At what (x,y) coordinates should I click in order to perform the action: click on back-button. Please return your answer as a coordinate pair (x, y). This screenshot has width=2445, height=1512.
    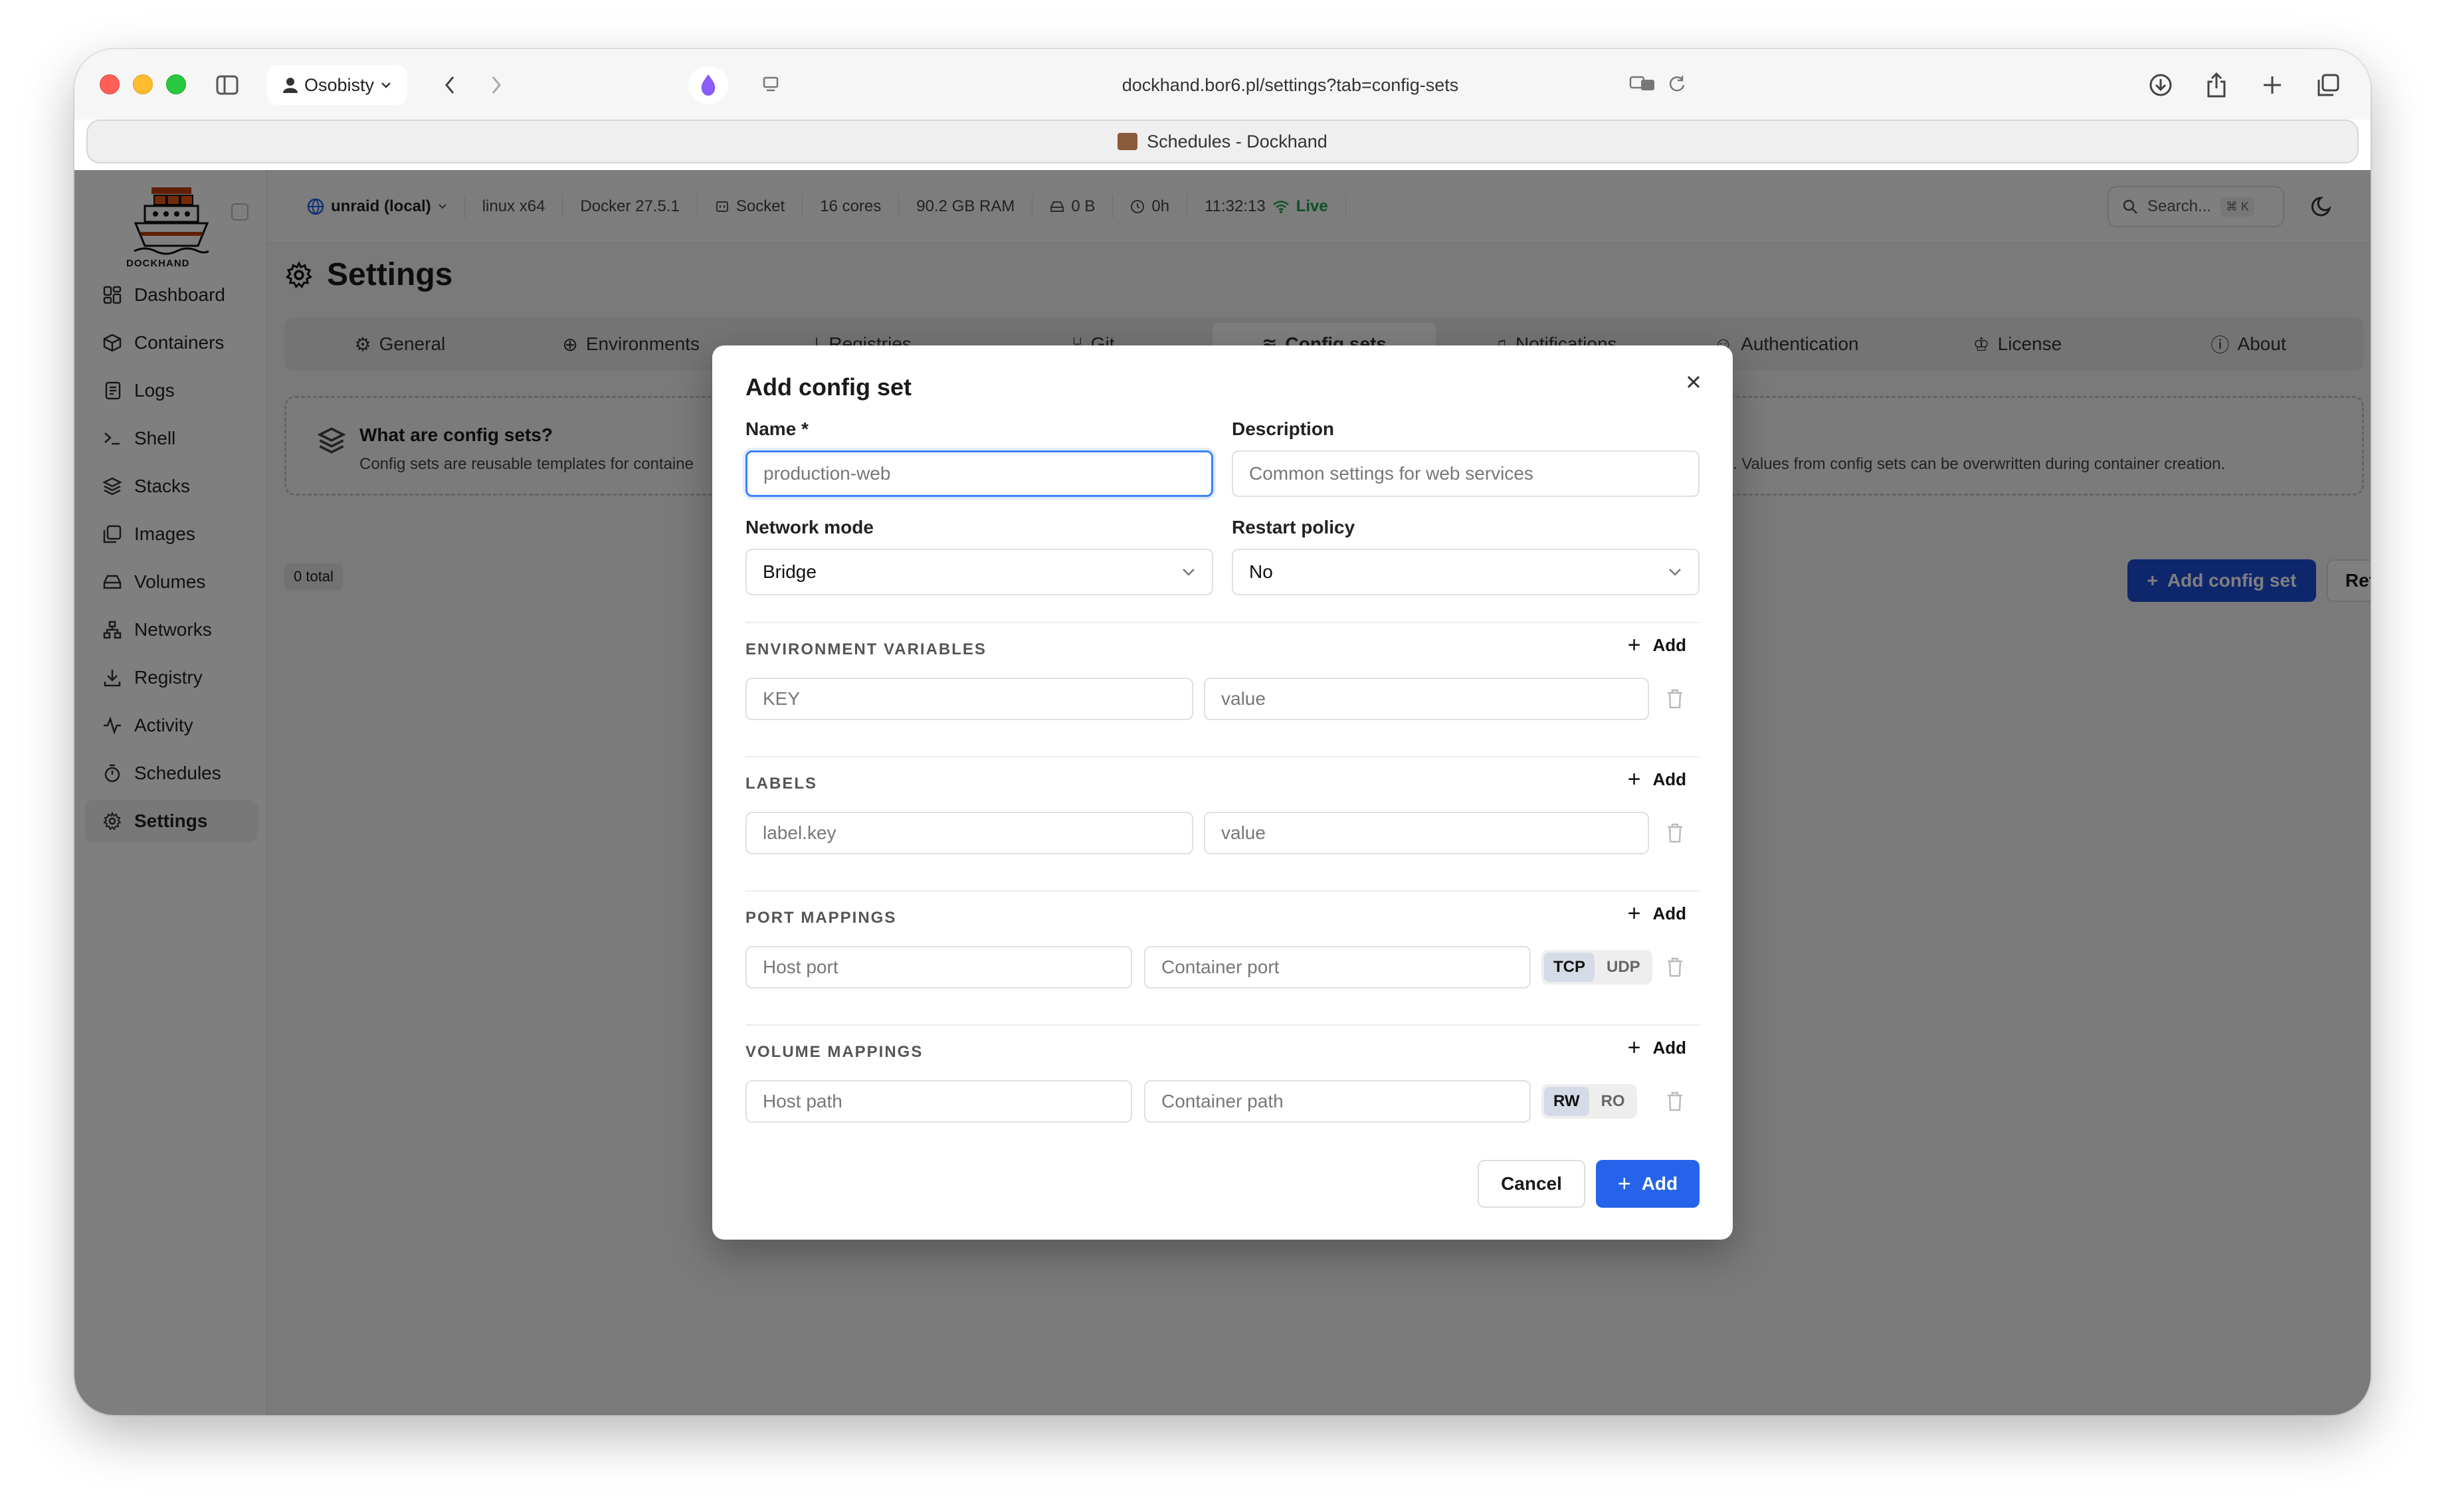
    Looking at the image, I should click on (449, 85).